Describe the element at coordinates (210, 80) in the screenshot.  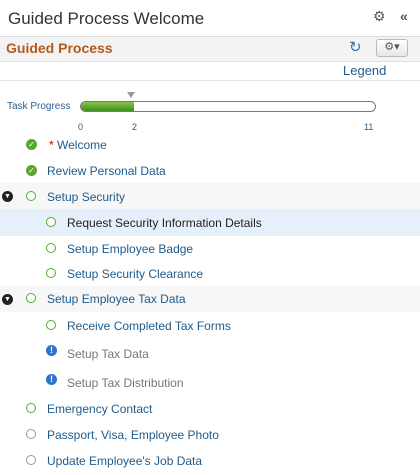
I see `divider` at that location.